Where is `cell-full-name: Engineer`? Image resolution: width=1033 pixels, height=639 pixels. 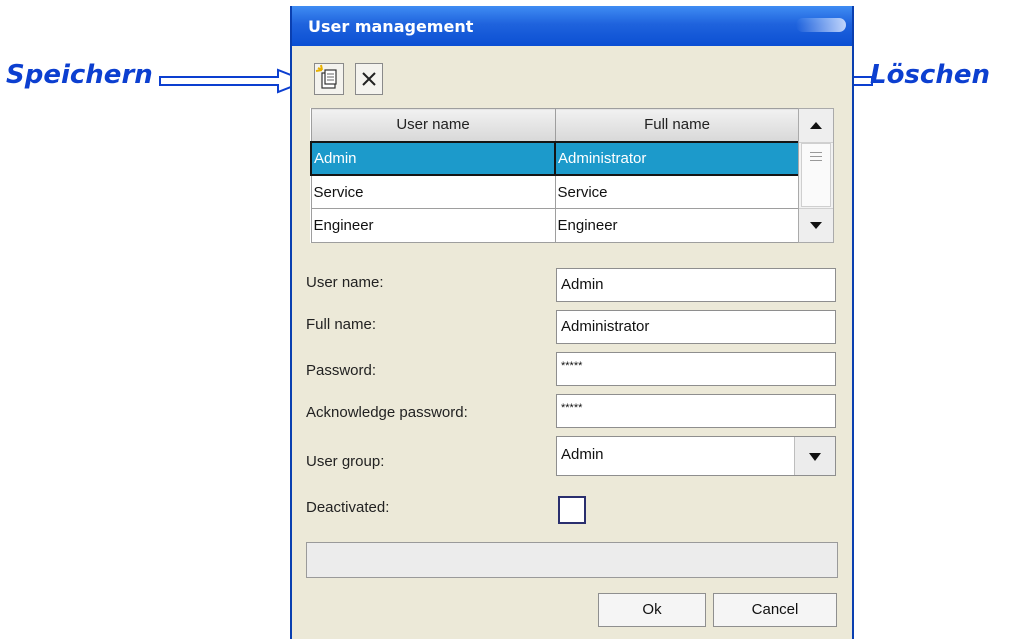 cell-full-name: Engineer is located at coordinates (677, 225).